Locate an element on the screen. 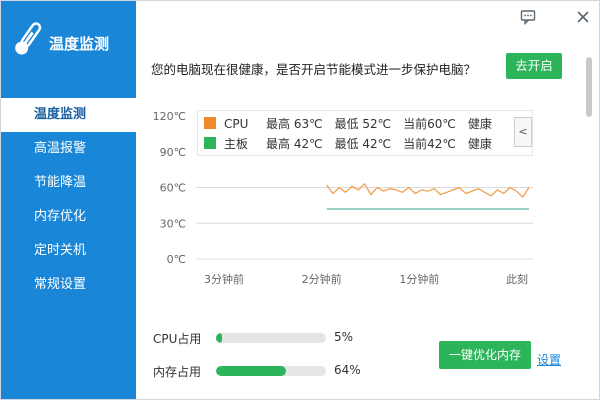  app-title: 温度监测 is located at coordinates (79, 44).